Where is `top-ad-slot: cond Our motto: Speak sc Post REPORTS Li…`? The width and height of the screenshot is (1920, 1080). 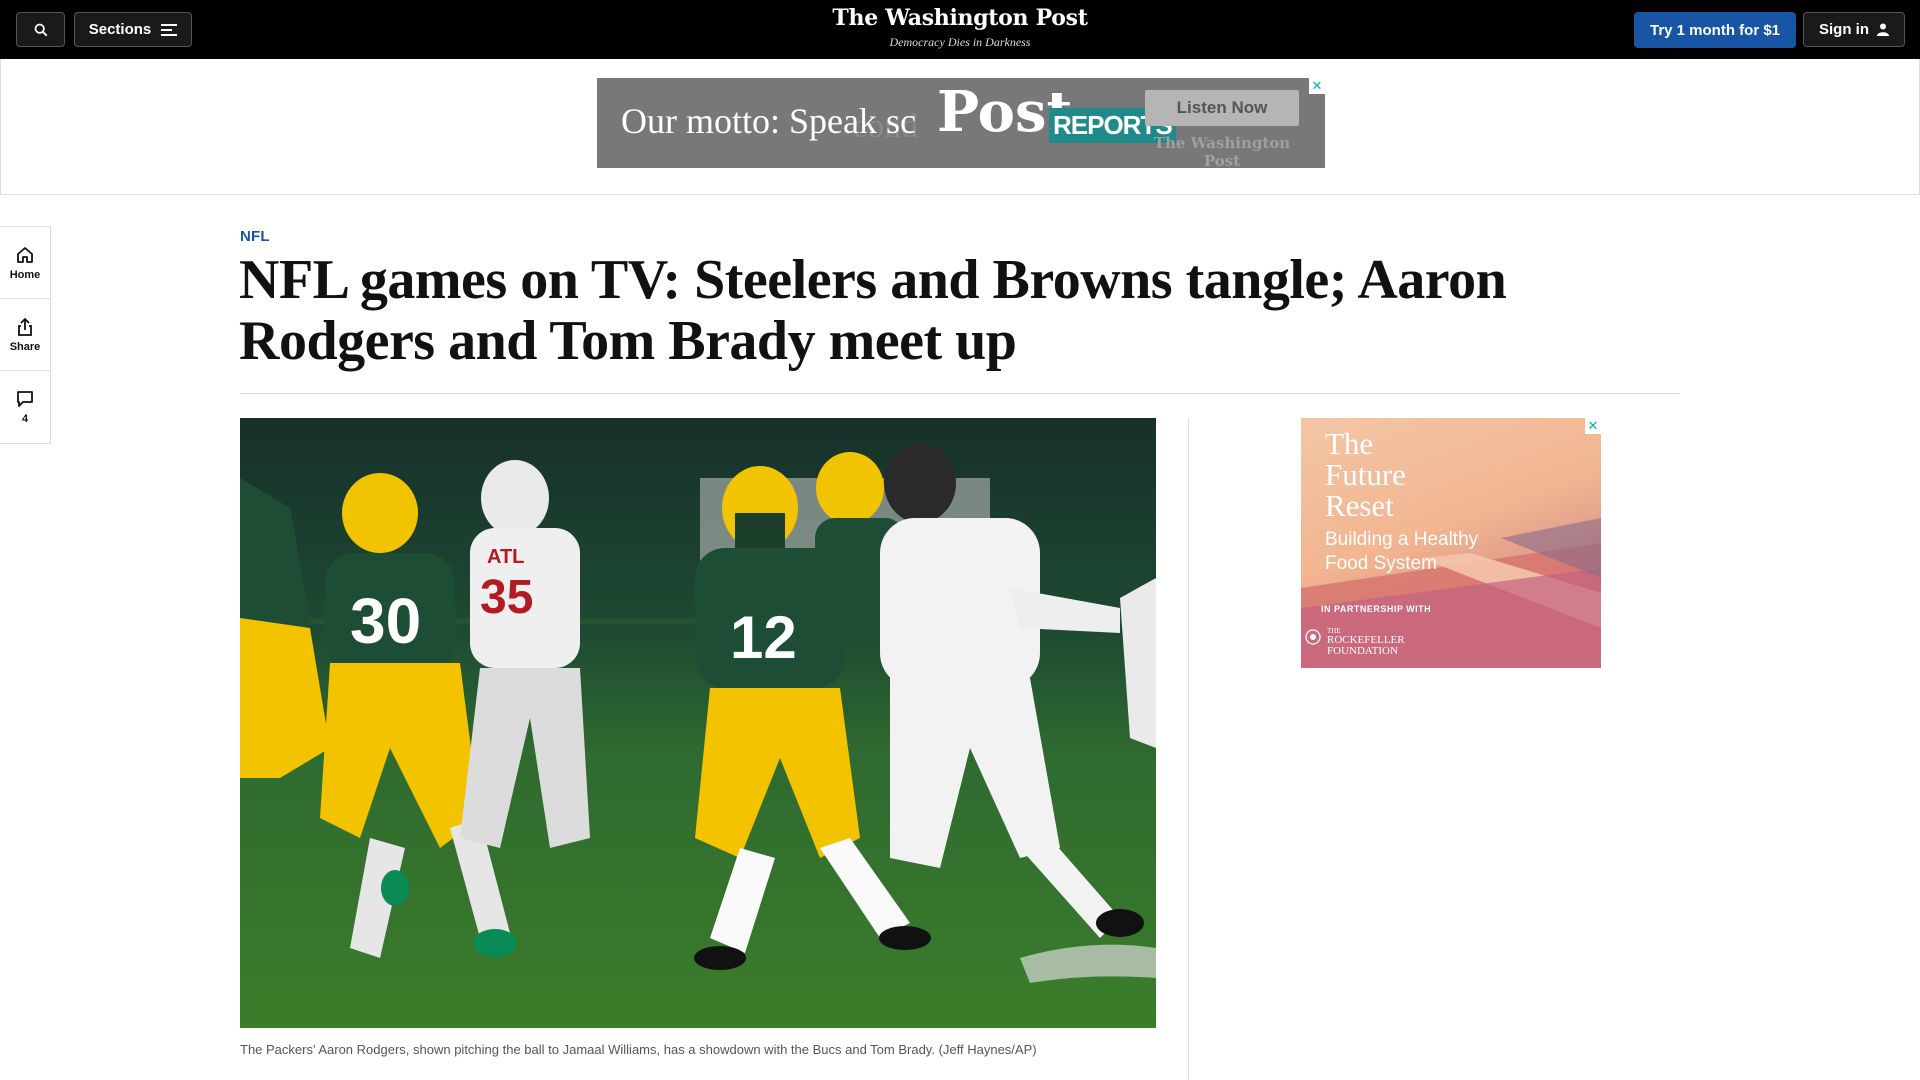
top-ad-slot: cond Our motto: Speak sc Post REPORTS Li… is located at coordinates (960, 127).